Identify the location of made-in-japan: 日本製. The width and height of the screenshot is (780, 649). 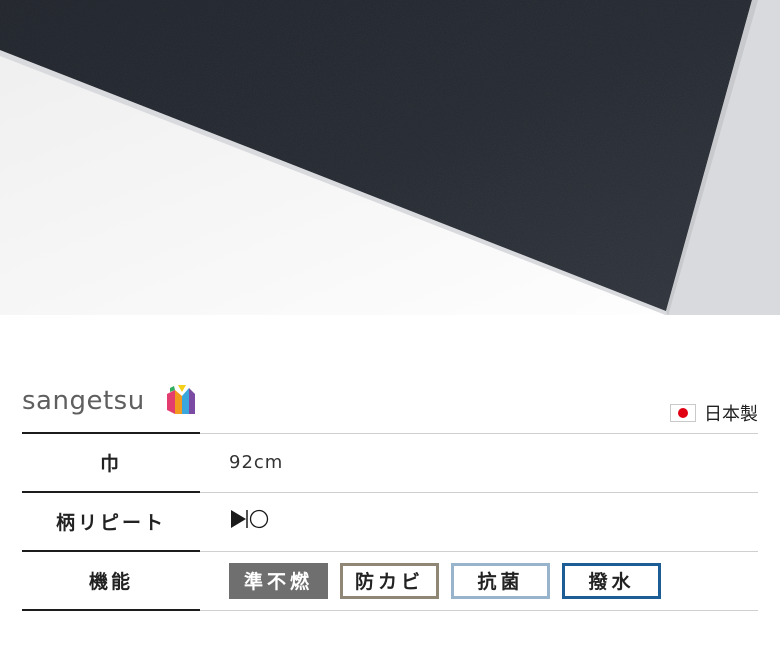
(714, 413).